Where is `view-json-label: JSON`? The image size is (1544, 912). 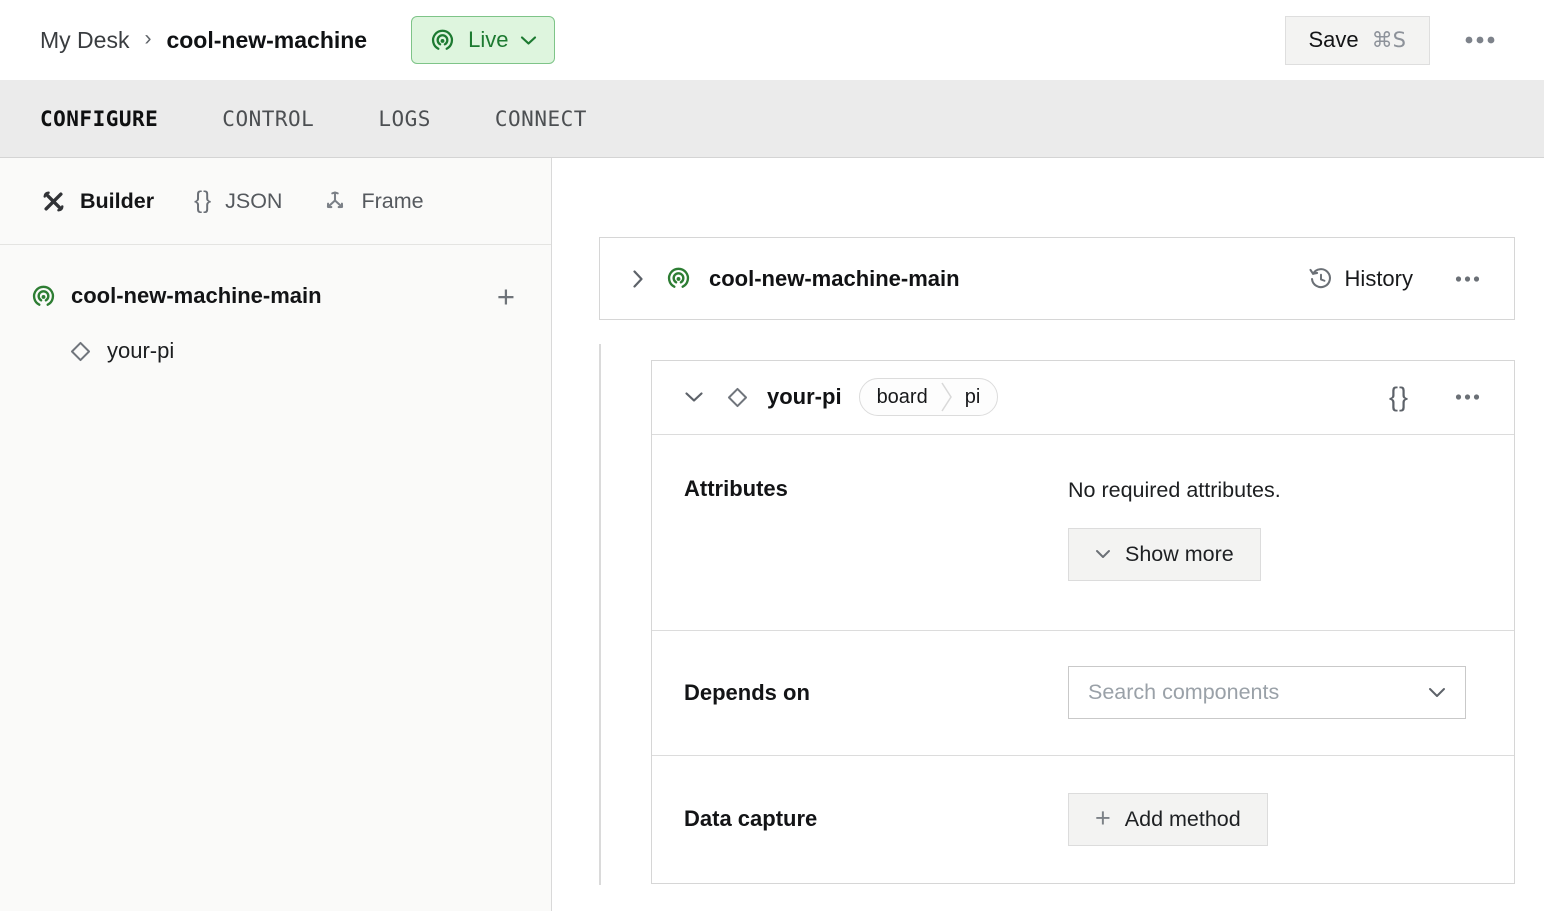
view-json-label: JSON is located at coordinates (254, 200).